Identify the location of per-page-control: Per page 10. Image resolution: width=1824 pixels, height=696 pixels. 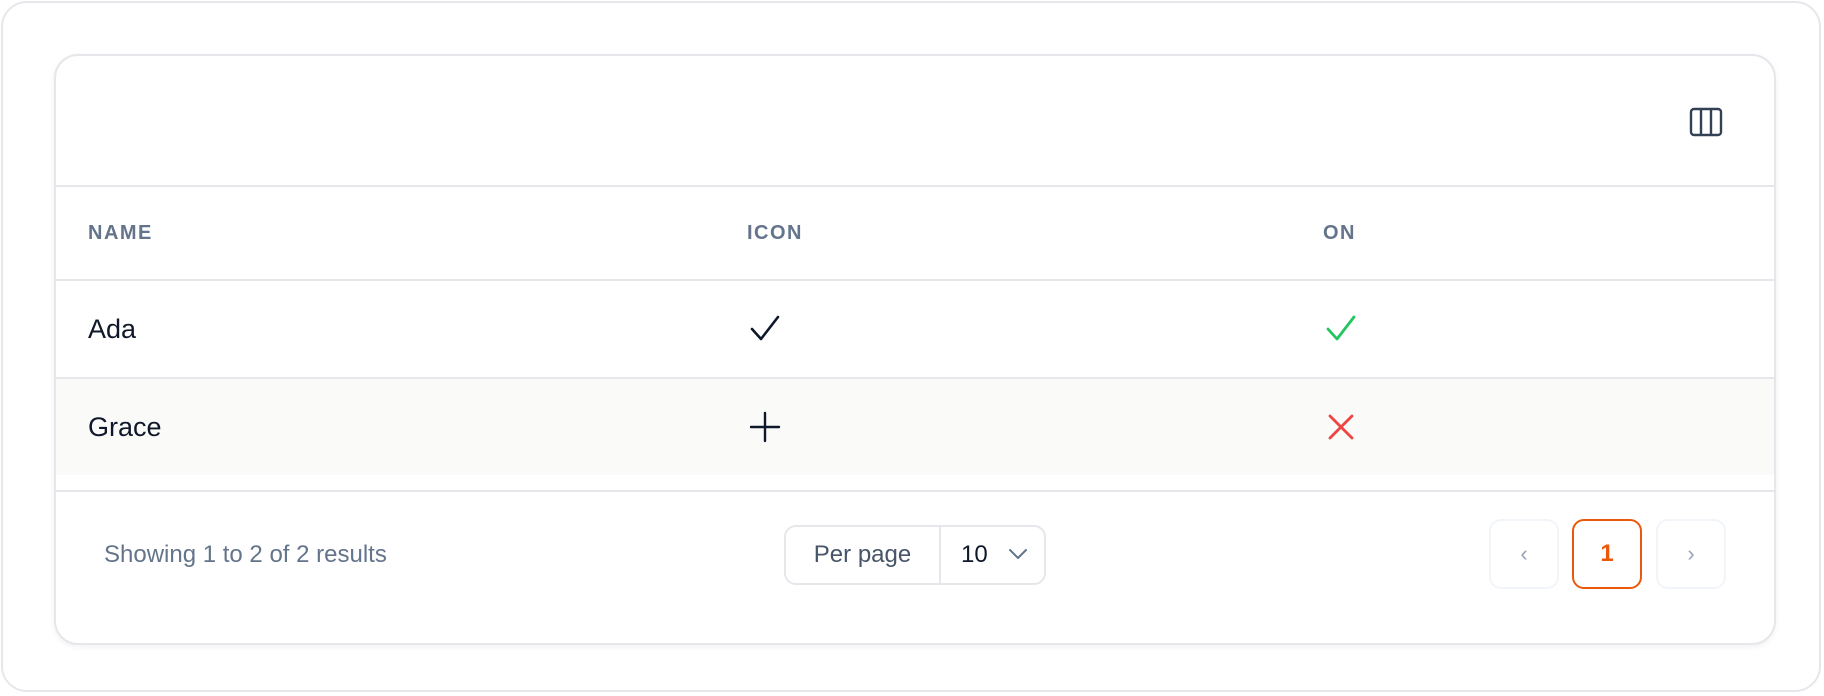
(915, 555).